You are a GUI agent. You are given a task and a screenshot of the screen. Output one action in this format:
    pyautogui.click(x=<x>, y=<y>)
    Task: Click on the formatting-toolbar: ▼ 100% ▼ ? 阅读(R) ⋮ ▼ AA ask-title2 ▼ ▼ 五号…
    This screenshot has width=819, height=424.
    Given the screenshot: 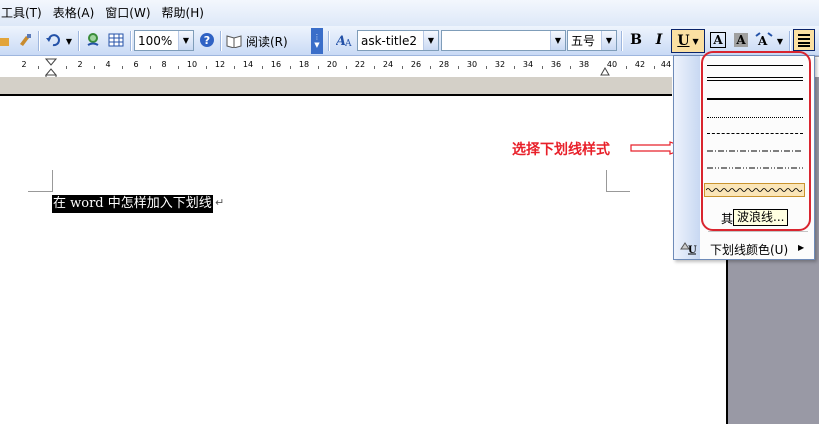 What is the action you would take?
    pyautogui.click(x=409, y=41)
    